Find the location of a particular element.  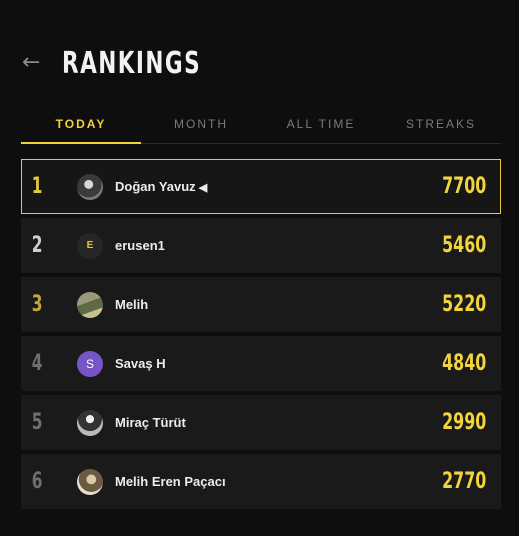

page-header: ← RANKINGS is located at coordinates (138, 63).